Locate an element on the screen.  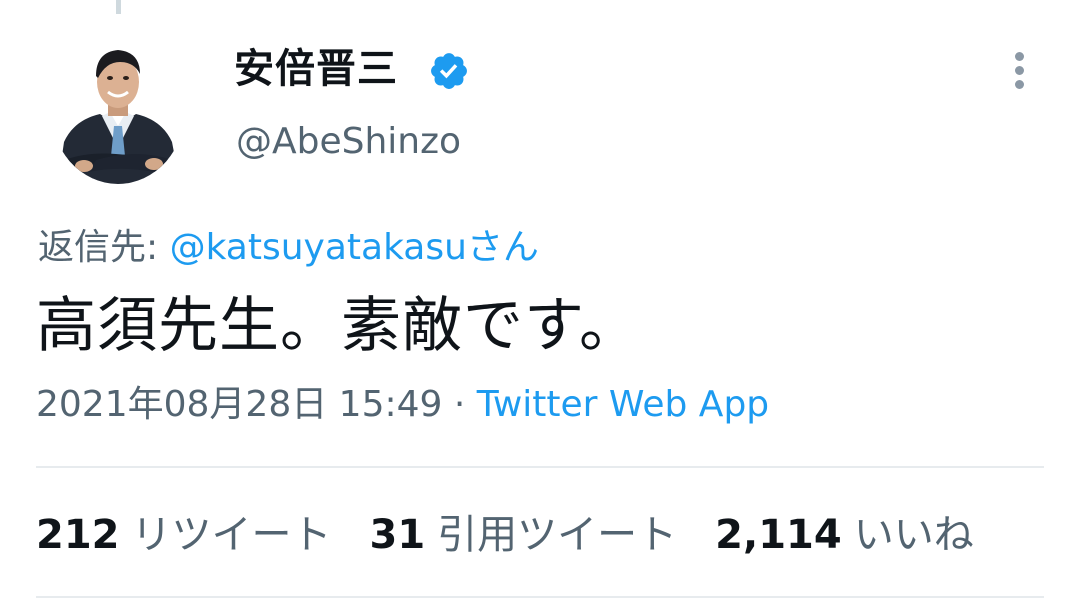
retweets-stat: 212 リツイート is located at coordinates (184, 535).